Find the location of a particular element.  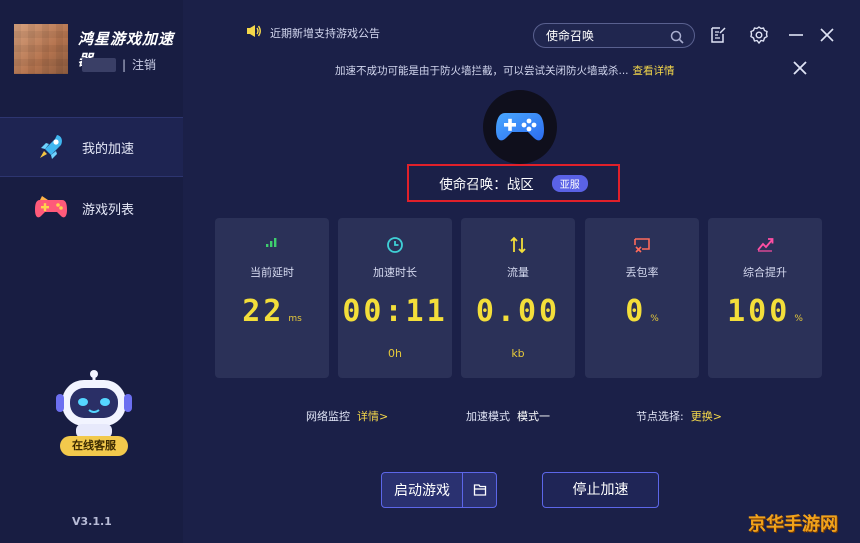

stat-label: 当前延时 is located at coordinates (272, 272).